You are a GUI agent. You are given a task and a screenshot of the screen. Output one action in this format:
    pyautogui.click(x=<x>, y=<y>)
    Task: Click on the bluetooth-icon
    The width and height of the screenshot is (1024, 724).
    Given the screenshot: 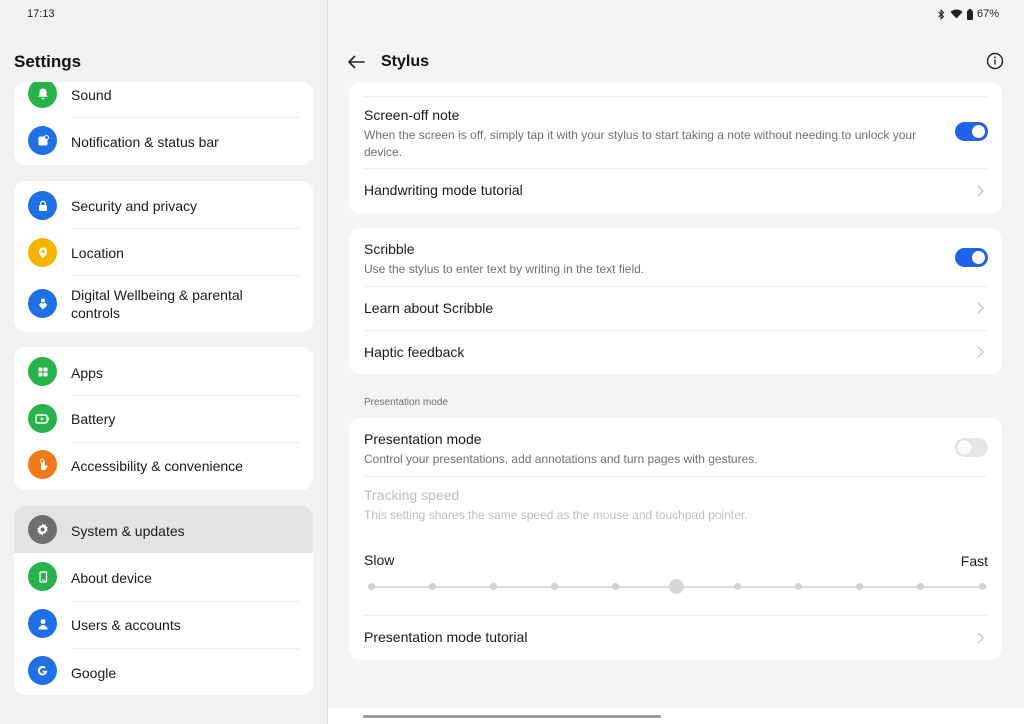 What is the action you would take?
    pyautogui.click(x=941, y=14)
    